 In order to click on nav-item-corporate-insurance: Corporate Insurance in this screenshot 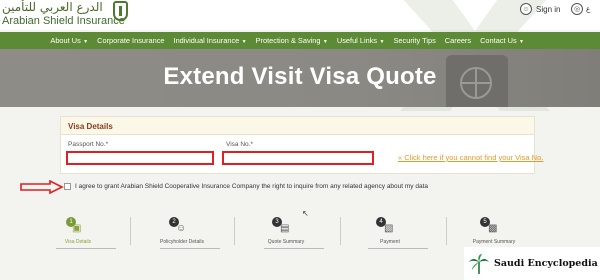, I will do `click(130, 40)`.